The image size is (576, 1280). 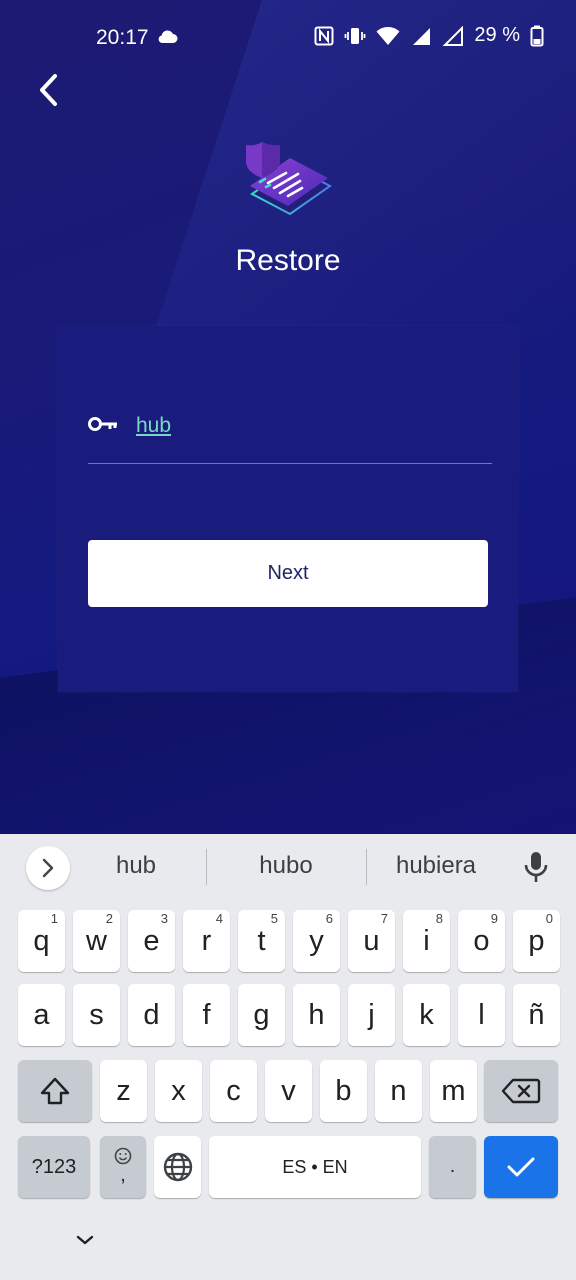 I want to click on key-label: d, so click(x=151, y=1014).